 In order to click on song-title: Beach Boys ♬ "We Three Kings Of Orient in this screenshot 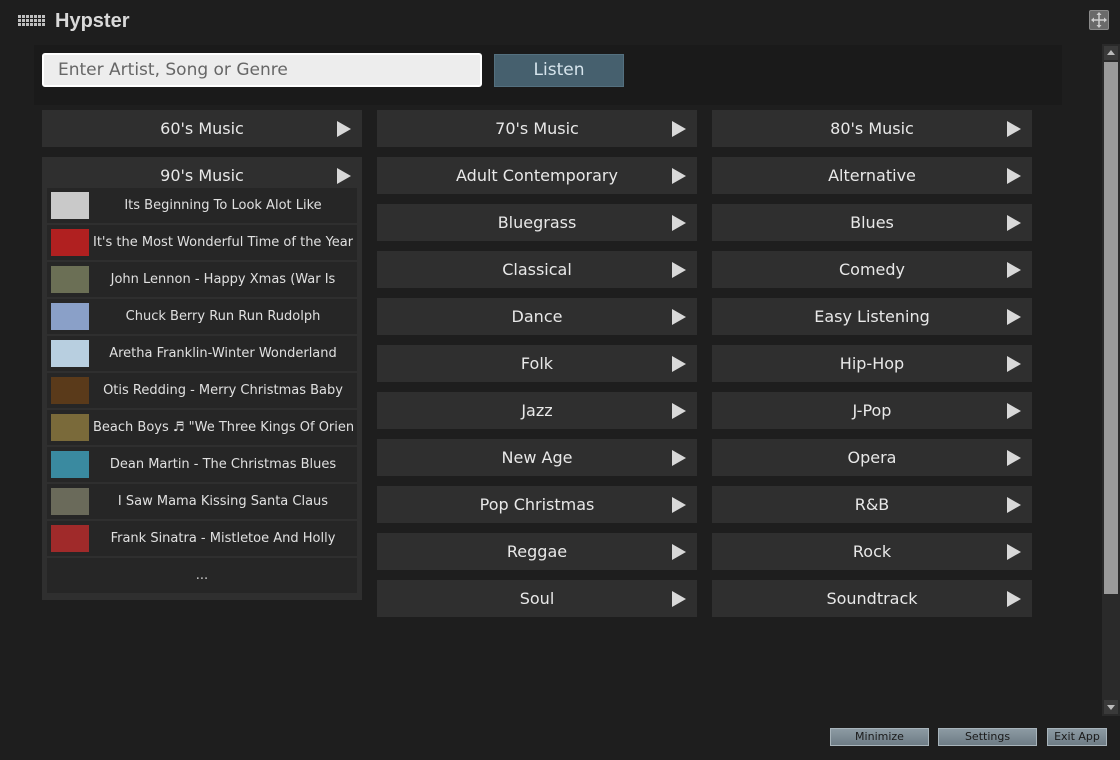, I will do `click(223, 427)`.